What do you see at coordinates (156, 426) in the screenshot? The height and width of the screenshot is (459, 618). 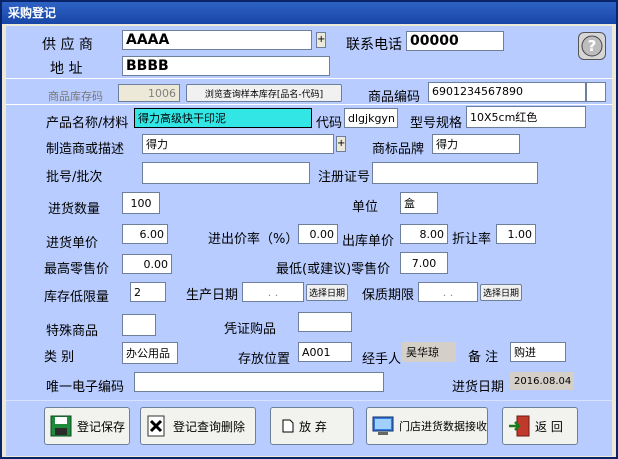 I see `delete-icon` at bounding box center [156, 426].